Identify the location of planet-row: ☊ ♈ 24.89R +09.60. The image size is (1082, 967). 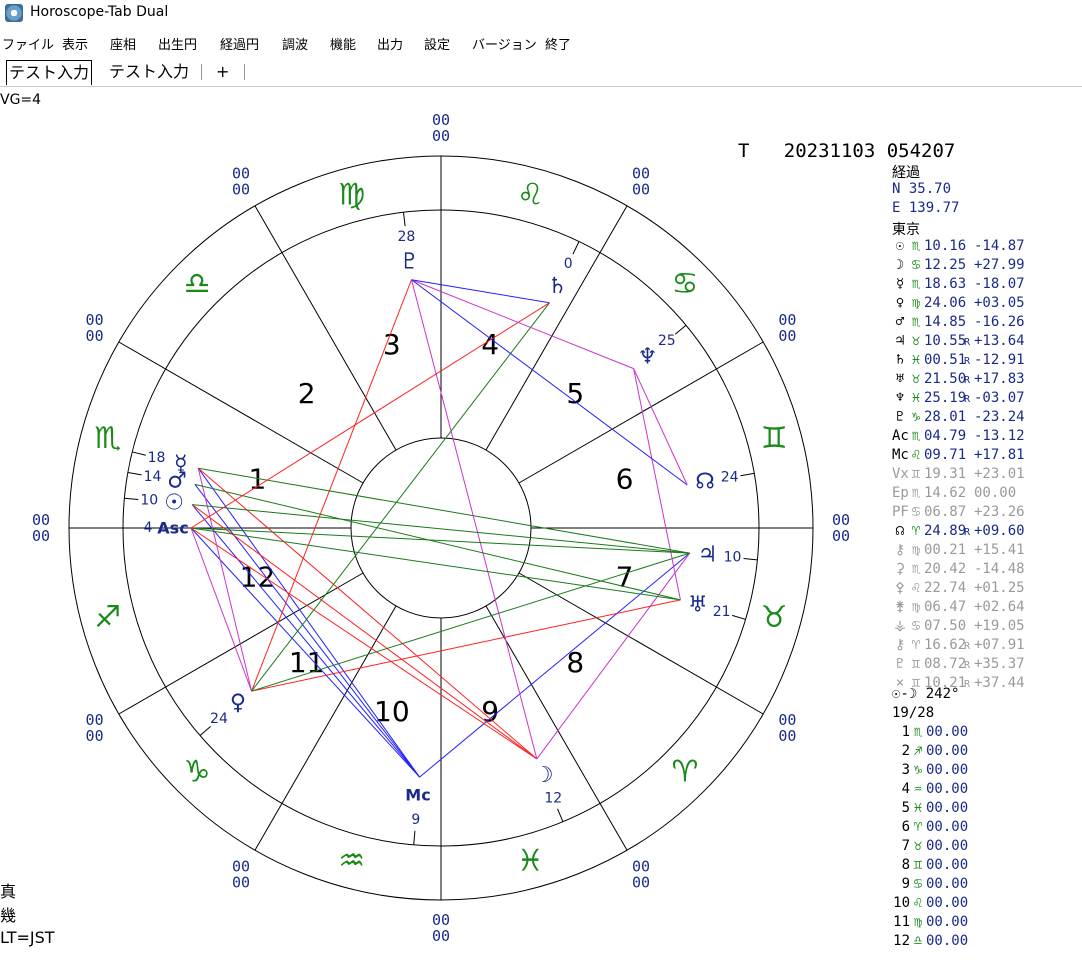
(961, 532).